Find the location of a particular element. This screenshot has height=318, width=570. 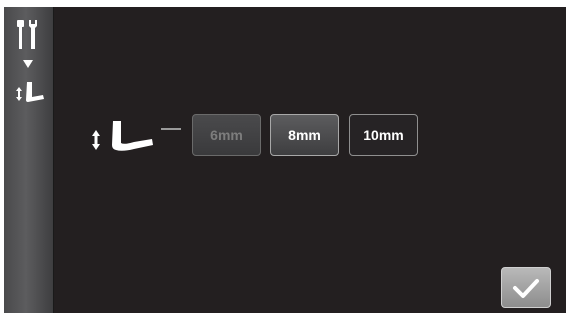

option-10mm-button: 10mm is located at coordinates (383, 135).